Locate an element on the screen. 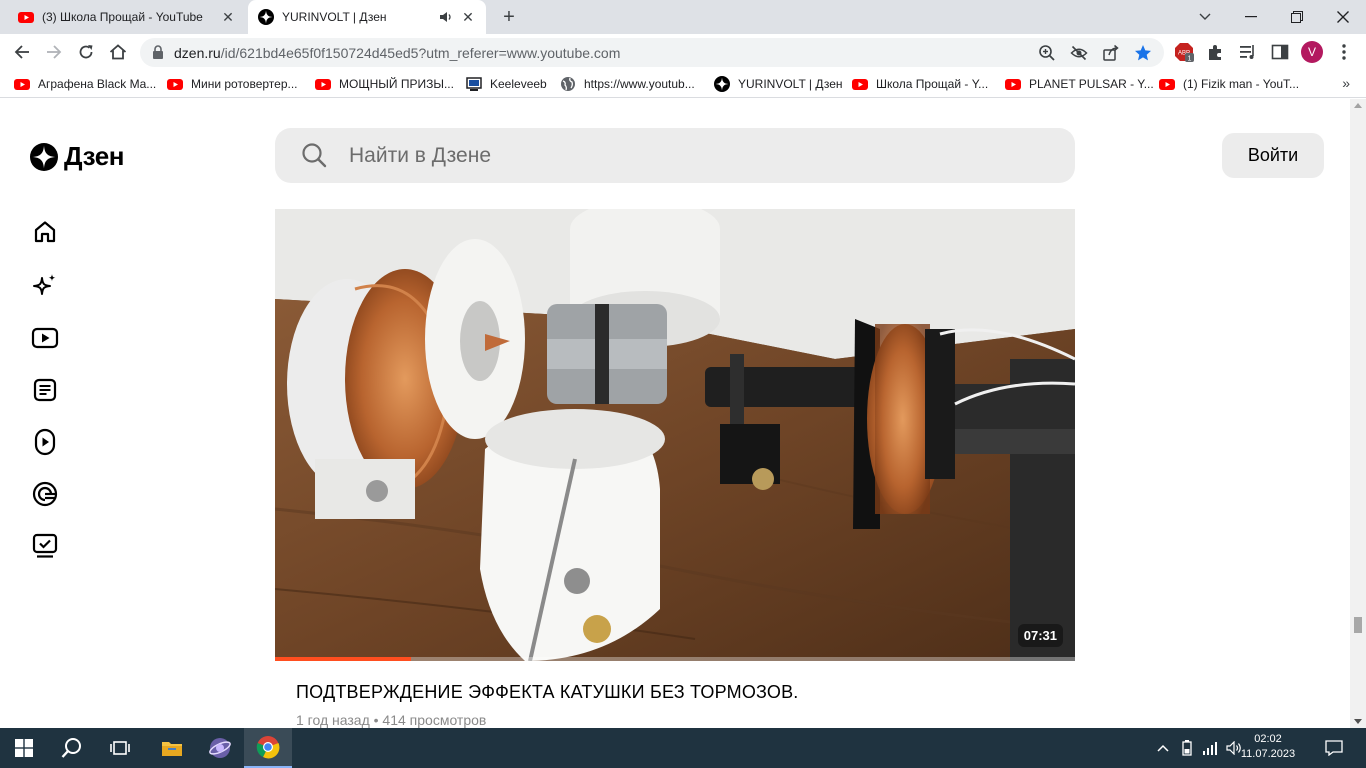  scrollbar-thumb is located at coordinates (1358, 625).